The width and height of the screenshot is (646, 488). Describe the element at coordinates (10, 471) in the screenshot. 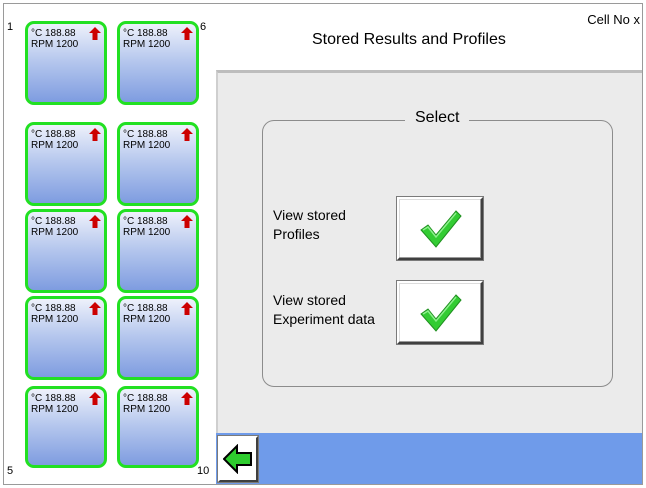

I see `cell-number-bottom-left: 5` at that location.